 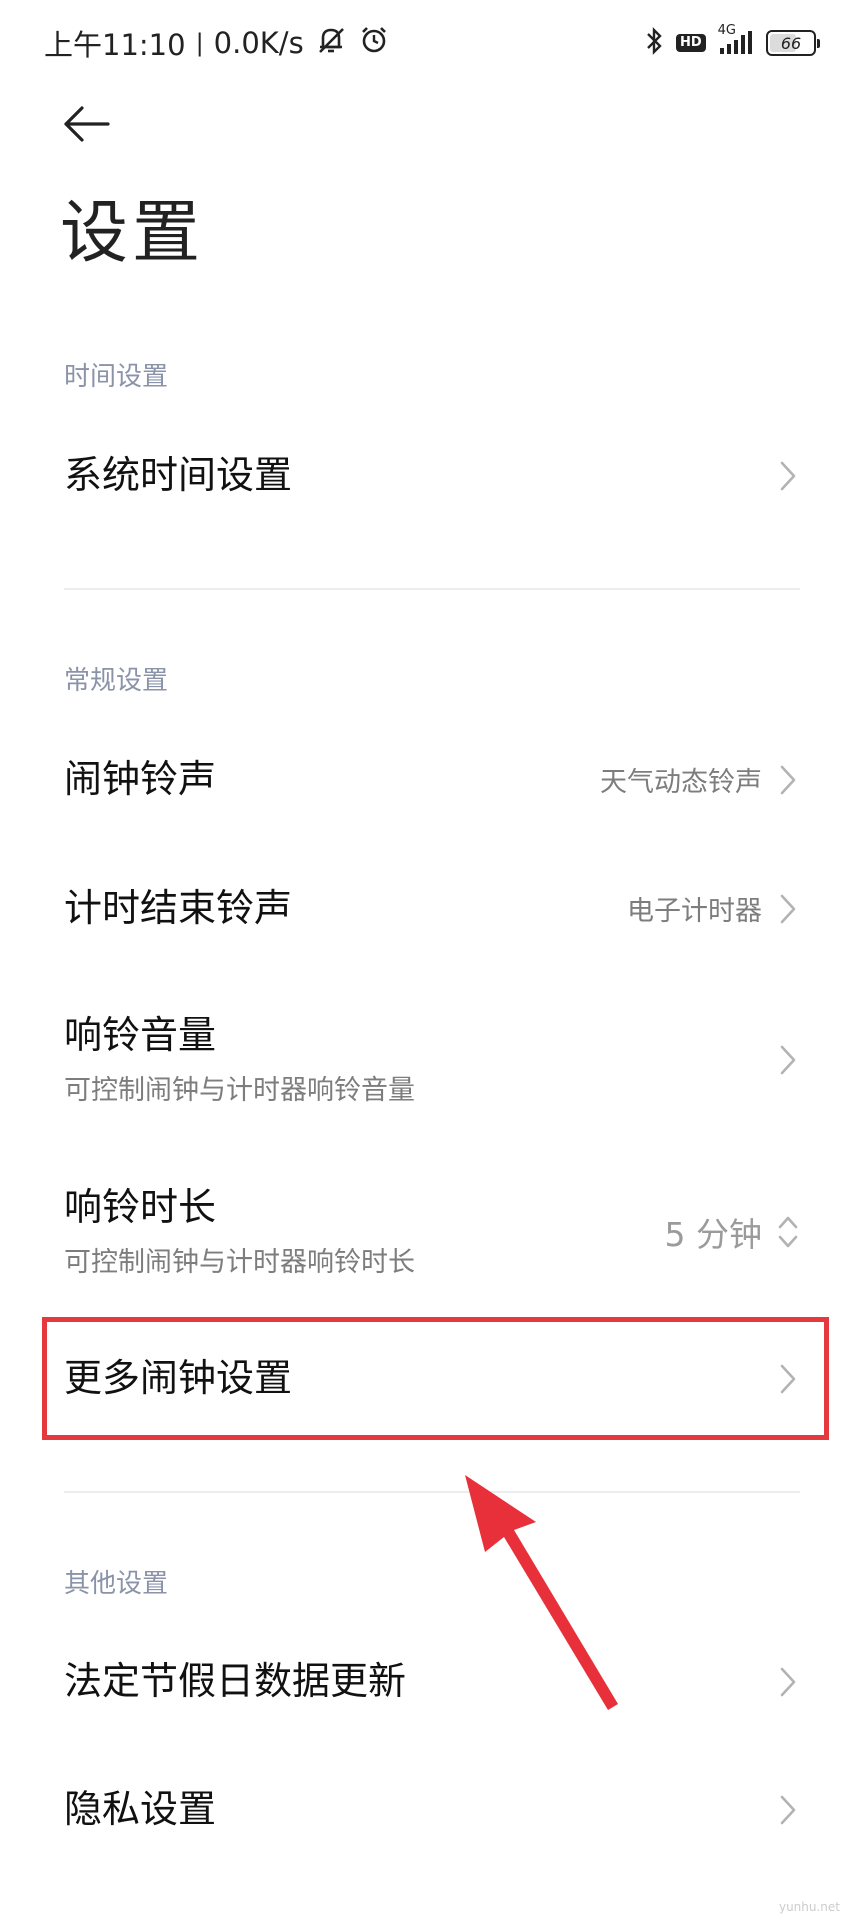 What do you see at coordinates (178, 1377) in the screenshot?
I see `row-title: 更多闹钟设置` at bounding box center [178, 1377].